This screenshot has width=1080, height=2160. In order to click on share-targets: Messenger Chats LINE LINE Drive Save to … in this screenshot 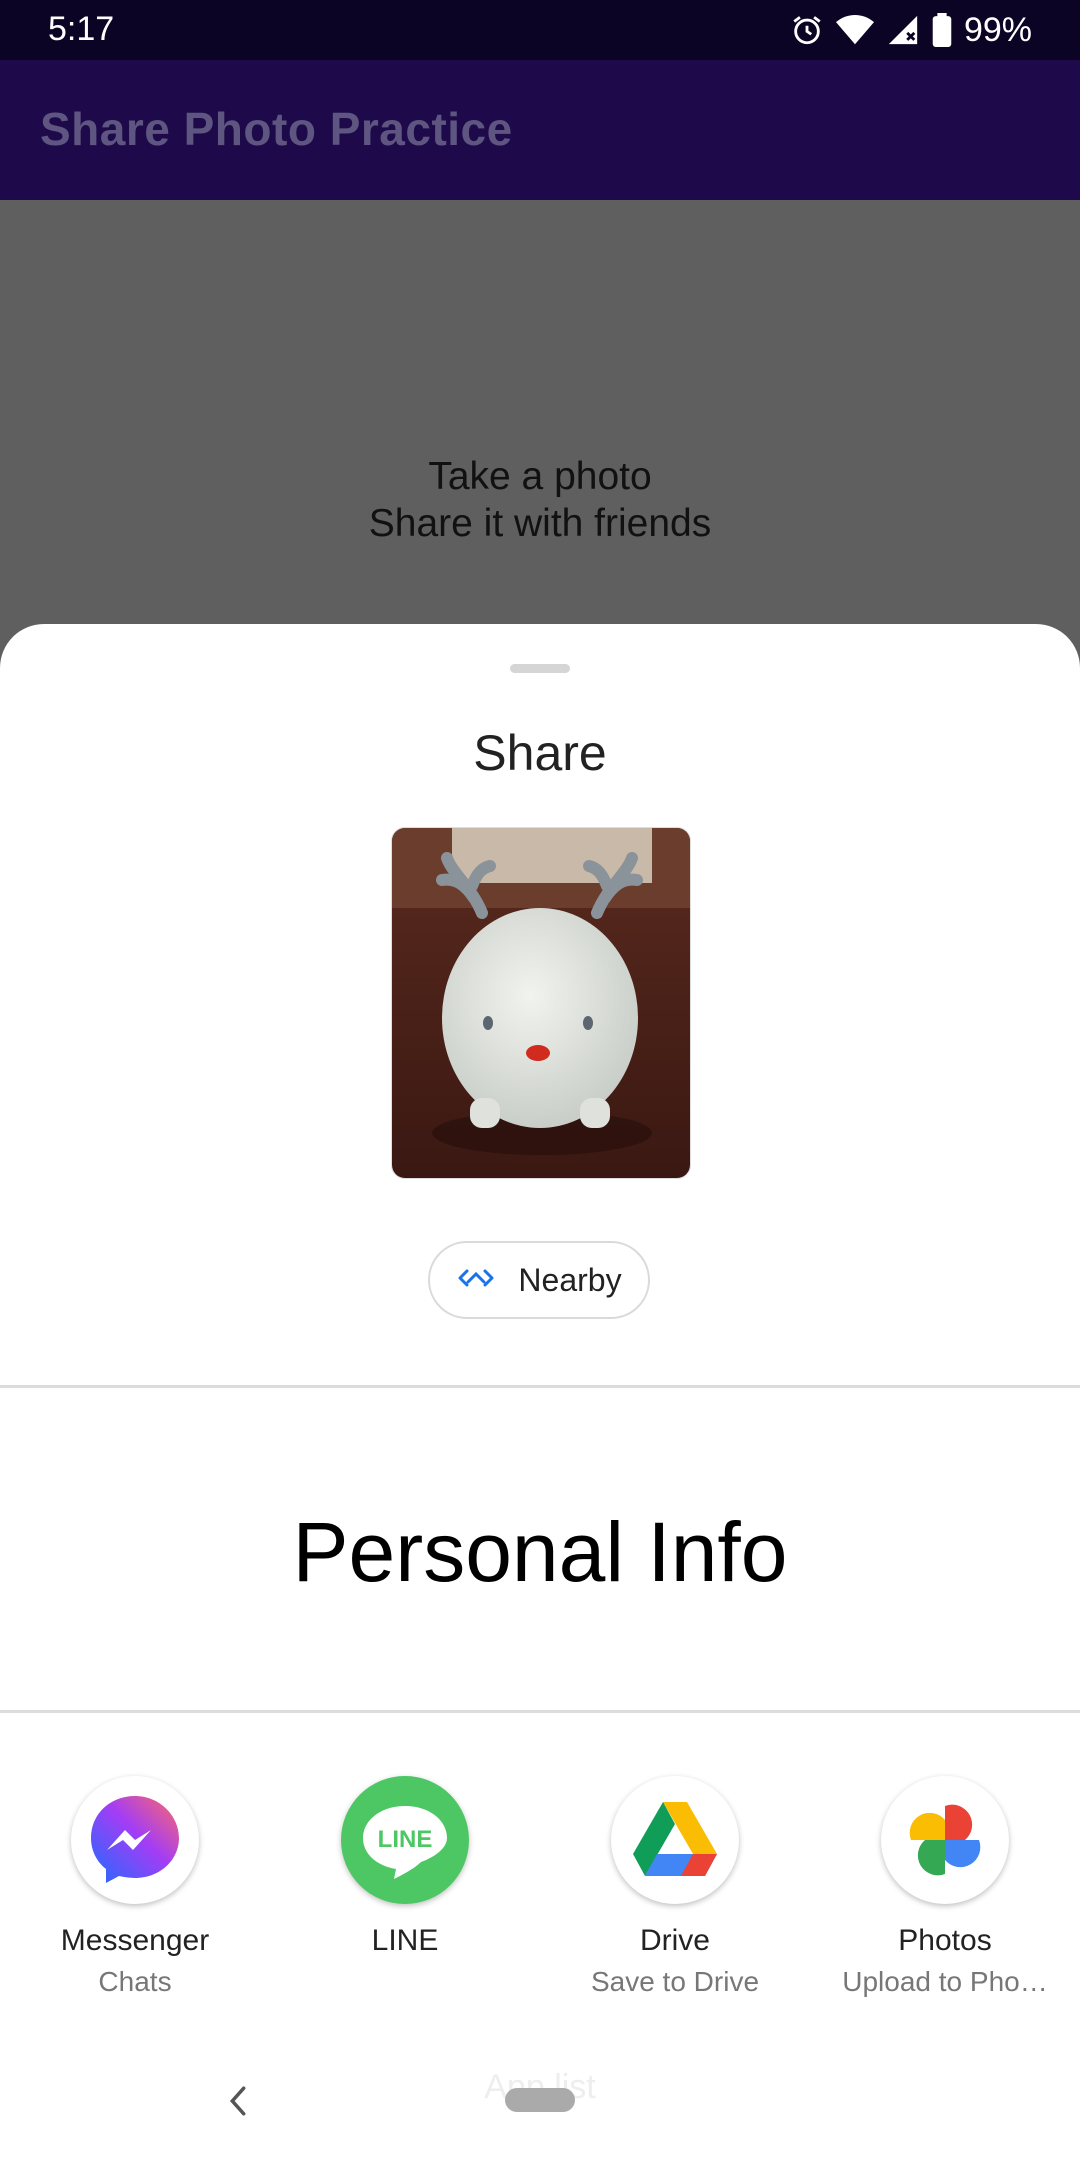, I will do `click(540, 1901)`.